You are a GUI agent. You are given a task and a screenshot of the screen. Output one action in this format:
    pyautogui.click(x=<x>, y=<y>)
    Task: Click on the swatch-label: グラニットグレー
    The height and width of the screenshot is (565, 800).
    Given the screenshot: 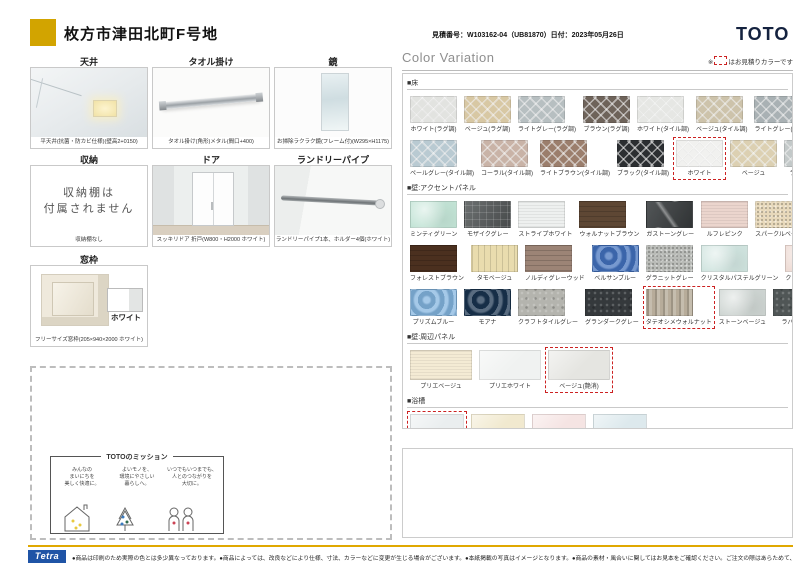 What is the action you would take?
    pyautogui.click(x=669, y=279)
    